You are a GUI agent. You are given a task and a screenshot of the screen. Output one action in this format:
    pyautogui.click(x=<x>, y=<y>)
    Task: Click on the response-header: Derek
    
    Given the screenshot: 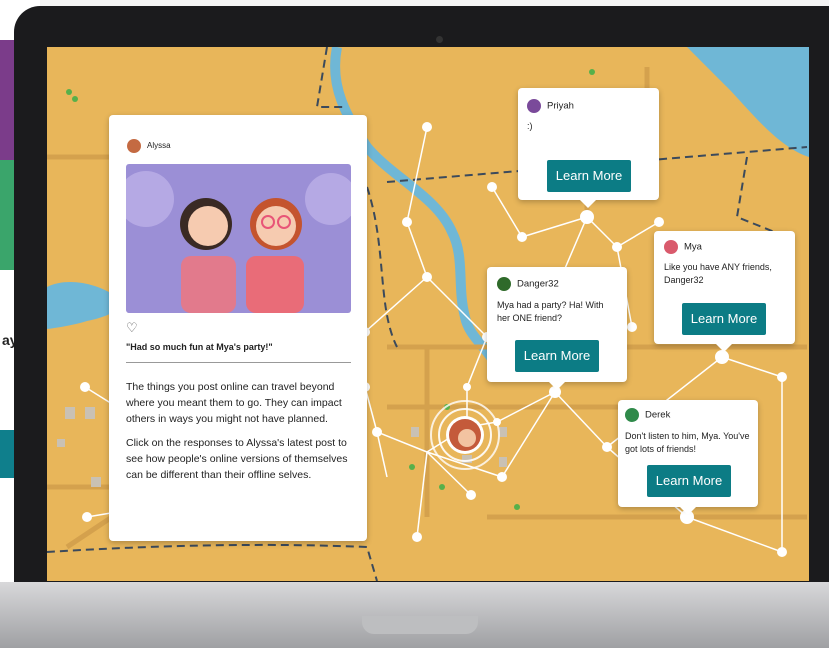 What is the action you would take?
    pyautogui.click(x=647, y=415)
    